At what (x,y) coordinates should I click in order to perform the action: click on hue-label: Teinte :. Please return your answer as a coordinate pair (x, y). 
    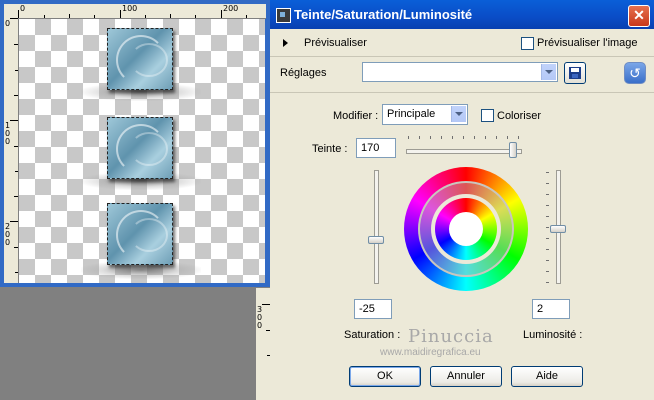
    Looking at the image, I should click on (330, 149).